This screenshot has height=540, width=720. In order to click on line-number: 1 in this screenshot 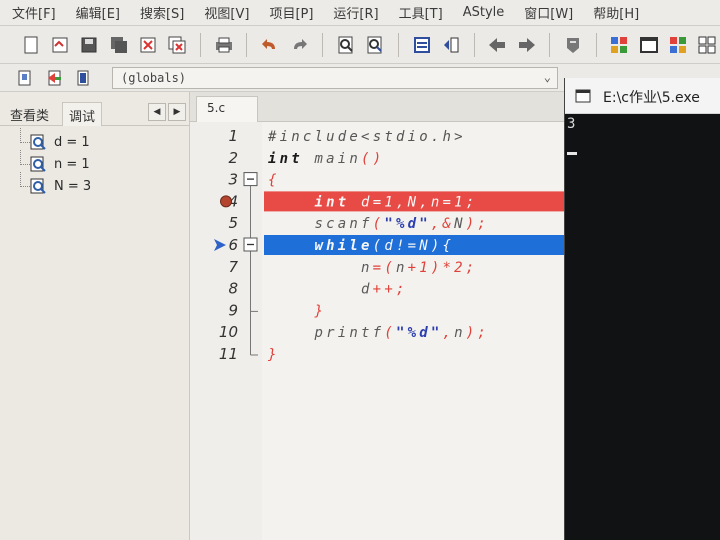, I will do `click(233, 136)`.